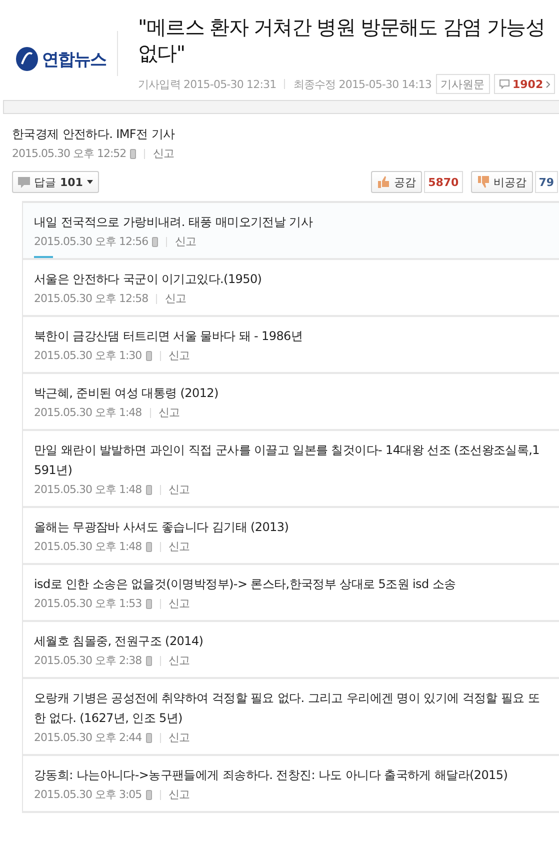  What do you see at coordinates (94, 134) in the screenshot?
I see `comment-text: 한국경제 안전하다. IMF전 기사` at bounding box center [94, 134].